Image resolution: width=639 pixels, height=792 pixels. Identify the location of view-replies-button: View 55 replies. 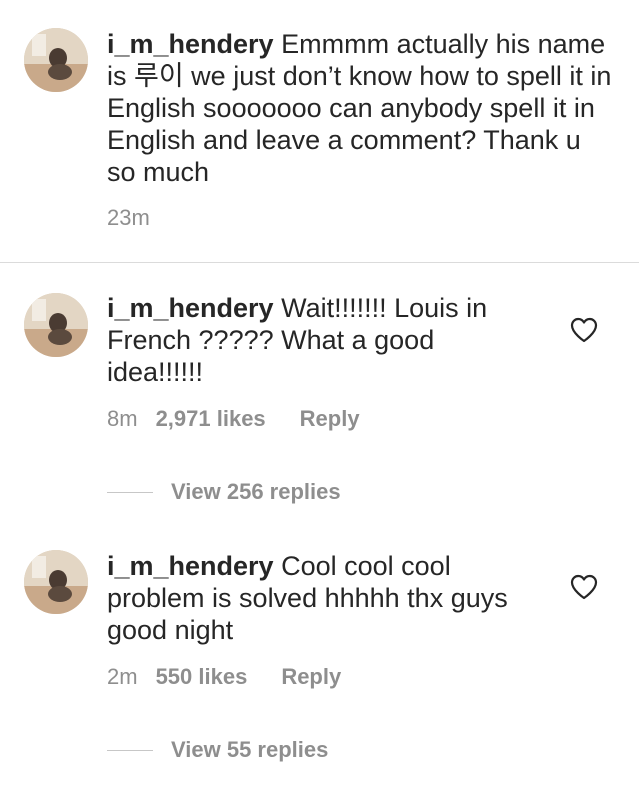
(217, 750).